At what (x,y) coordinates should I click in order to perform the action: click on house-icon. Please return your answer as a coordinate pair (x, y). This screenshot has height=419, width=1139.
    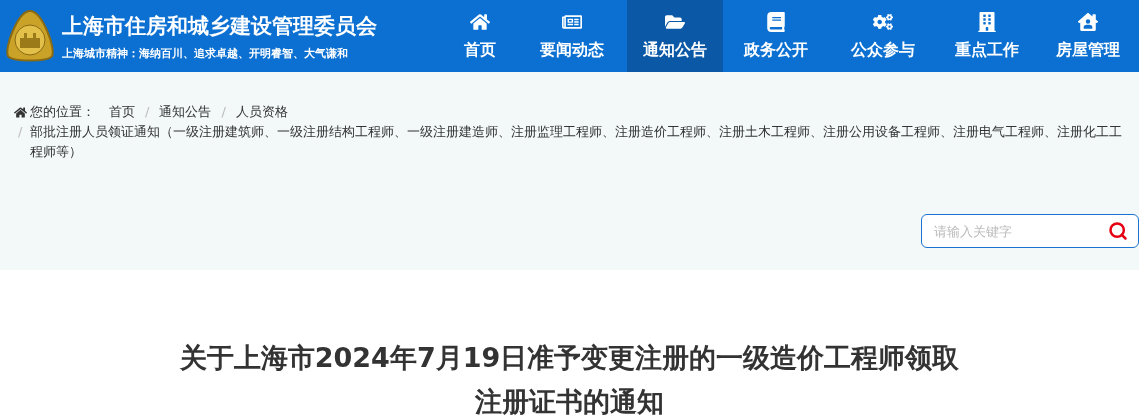
    Looking at the image, I should click on (480, 21).